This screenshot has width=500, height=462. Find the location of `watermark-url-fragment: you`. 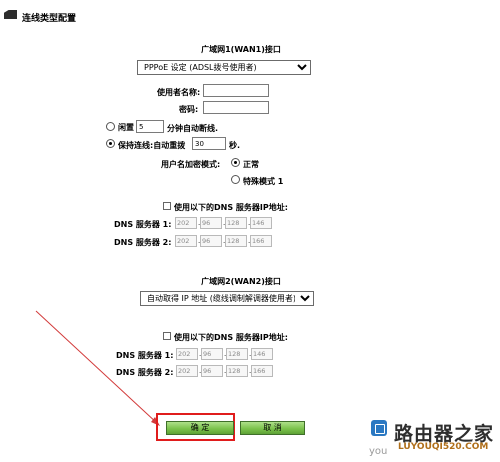

watermark-url-fragment: you is located at coordinates (378, 451).